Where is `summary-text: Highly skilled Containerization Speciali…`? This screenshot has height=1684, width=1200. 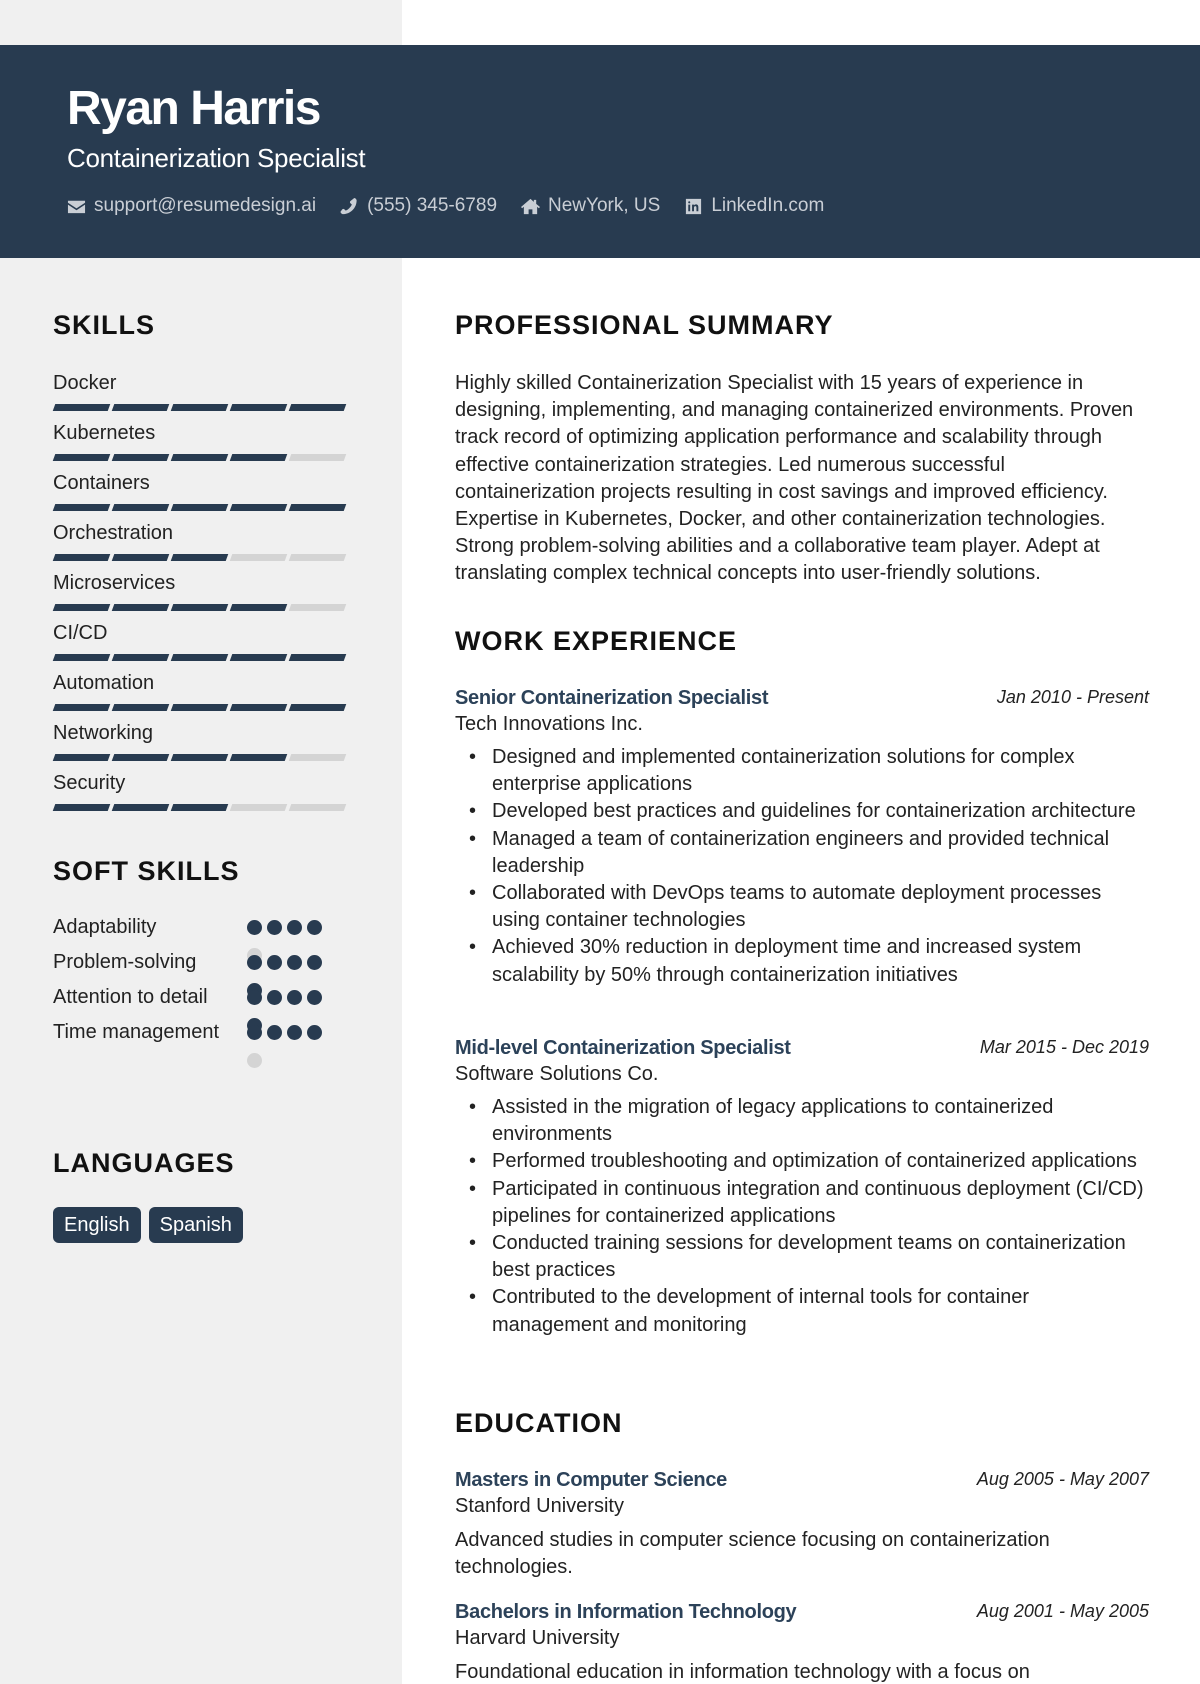
summary-text: Highly skilled Containerization Speciali… is located at coordinates (794, 478).